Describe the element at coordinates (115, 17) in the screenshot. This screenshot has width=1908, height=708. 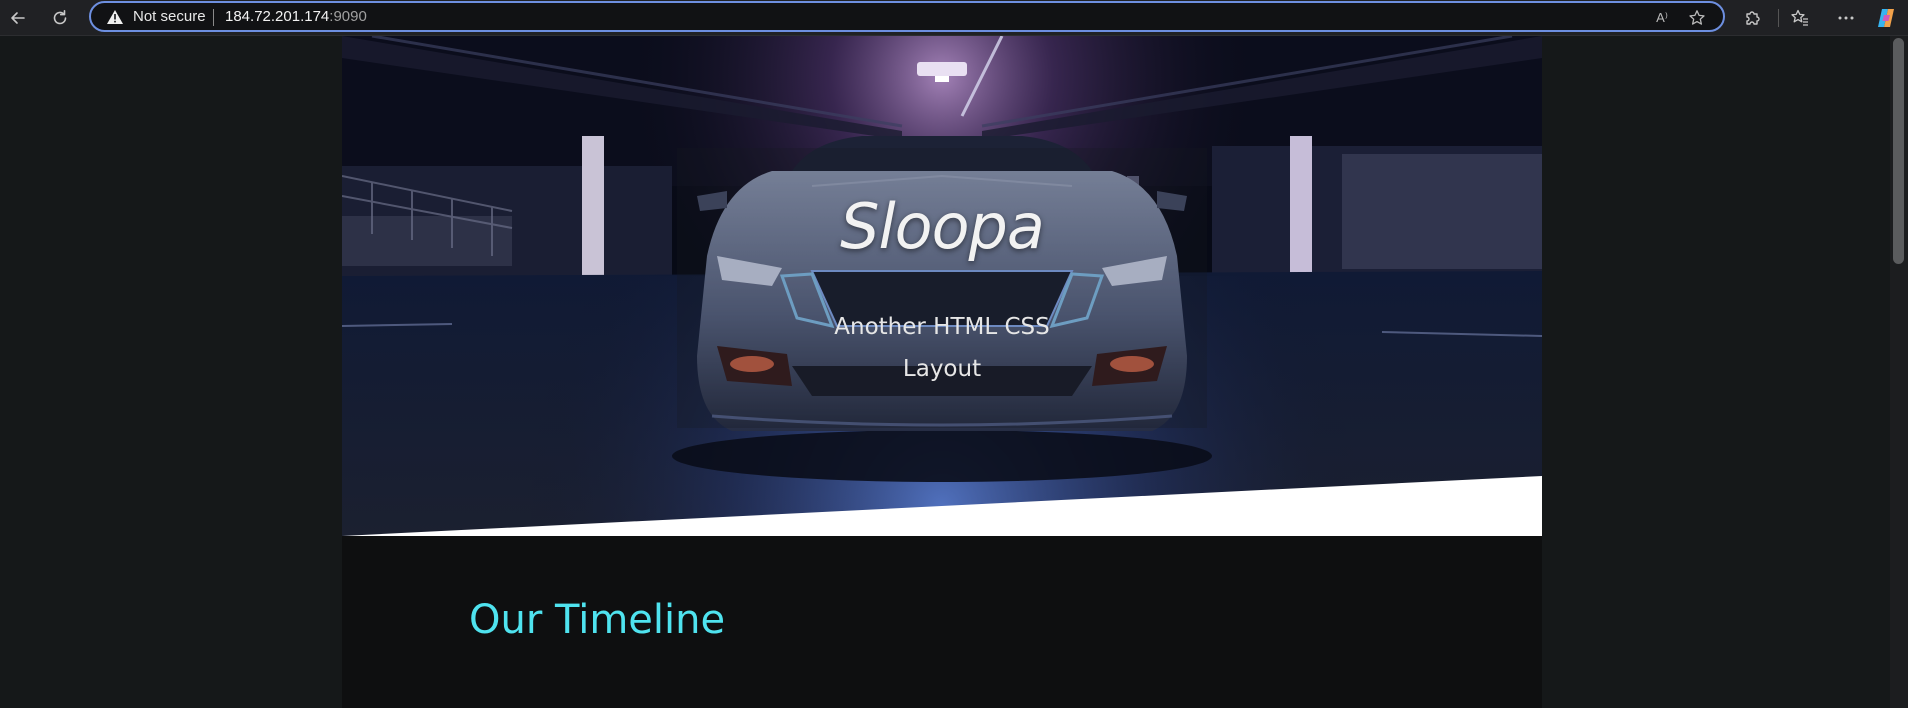
I see `warning-icon` at that location.